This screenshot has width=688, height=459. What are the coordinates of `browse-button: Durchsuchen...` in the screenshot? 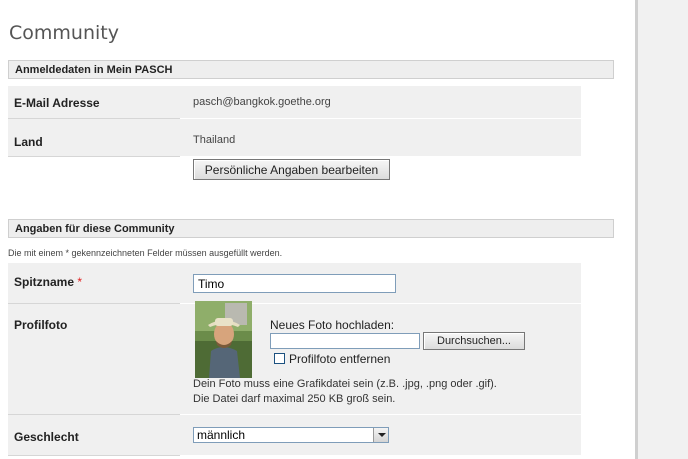 It's located at (474, 341).